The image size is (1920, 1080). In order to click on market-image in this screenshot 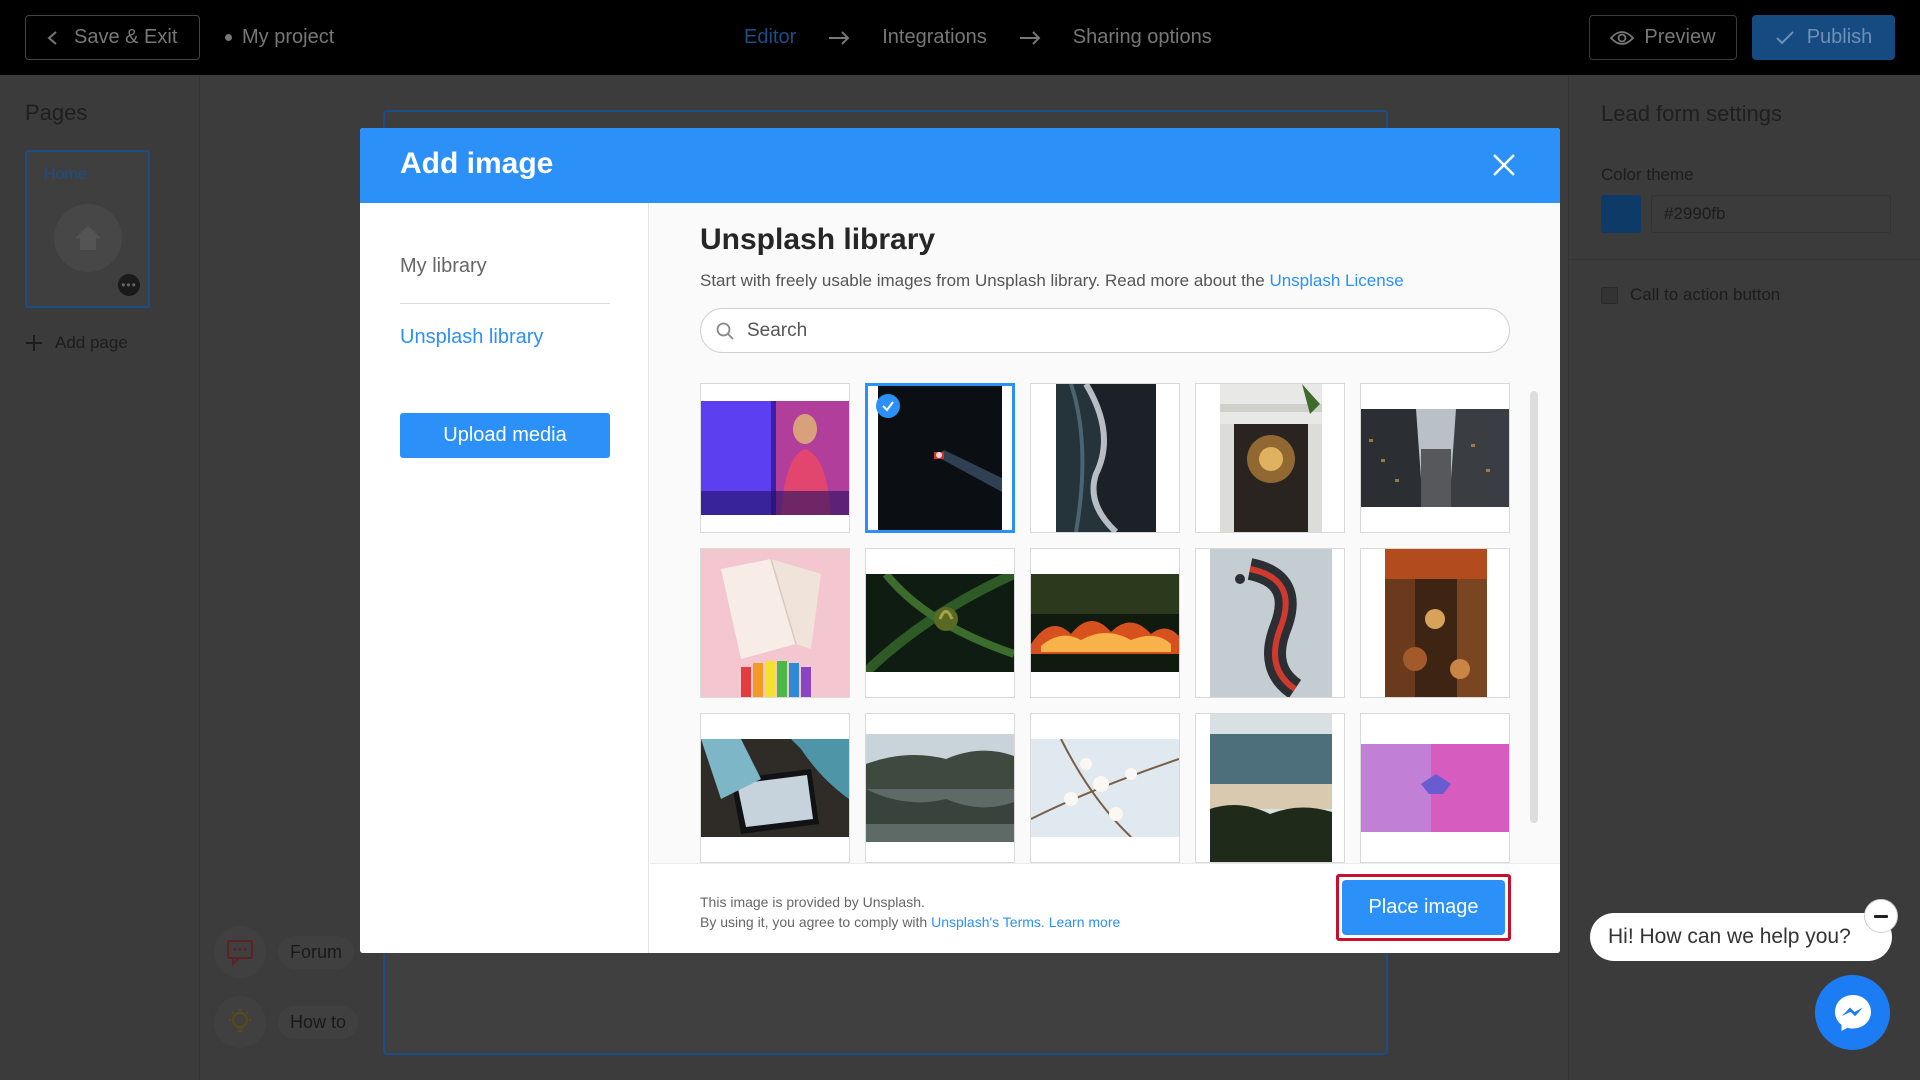, I will do `click(1436, 623)`.